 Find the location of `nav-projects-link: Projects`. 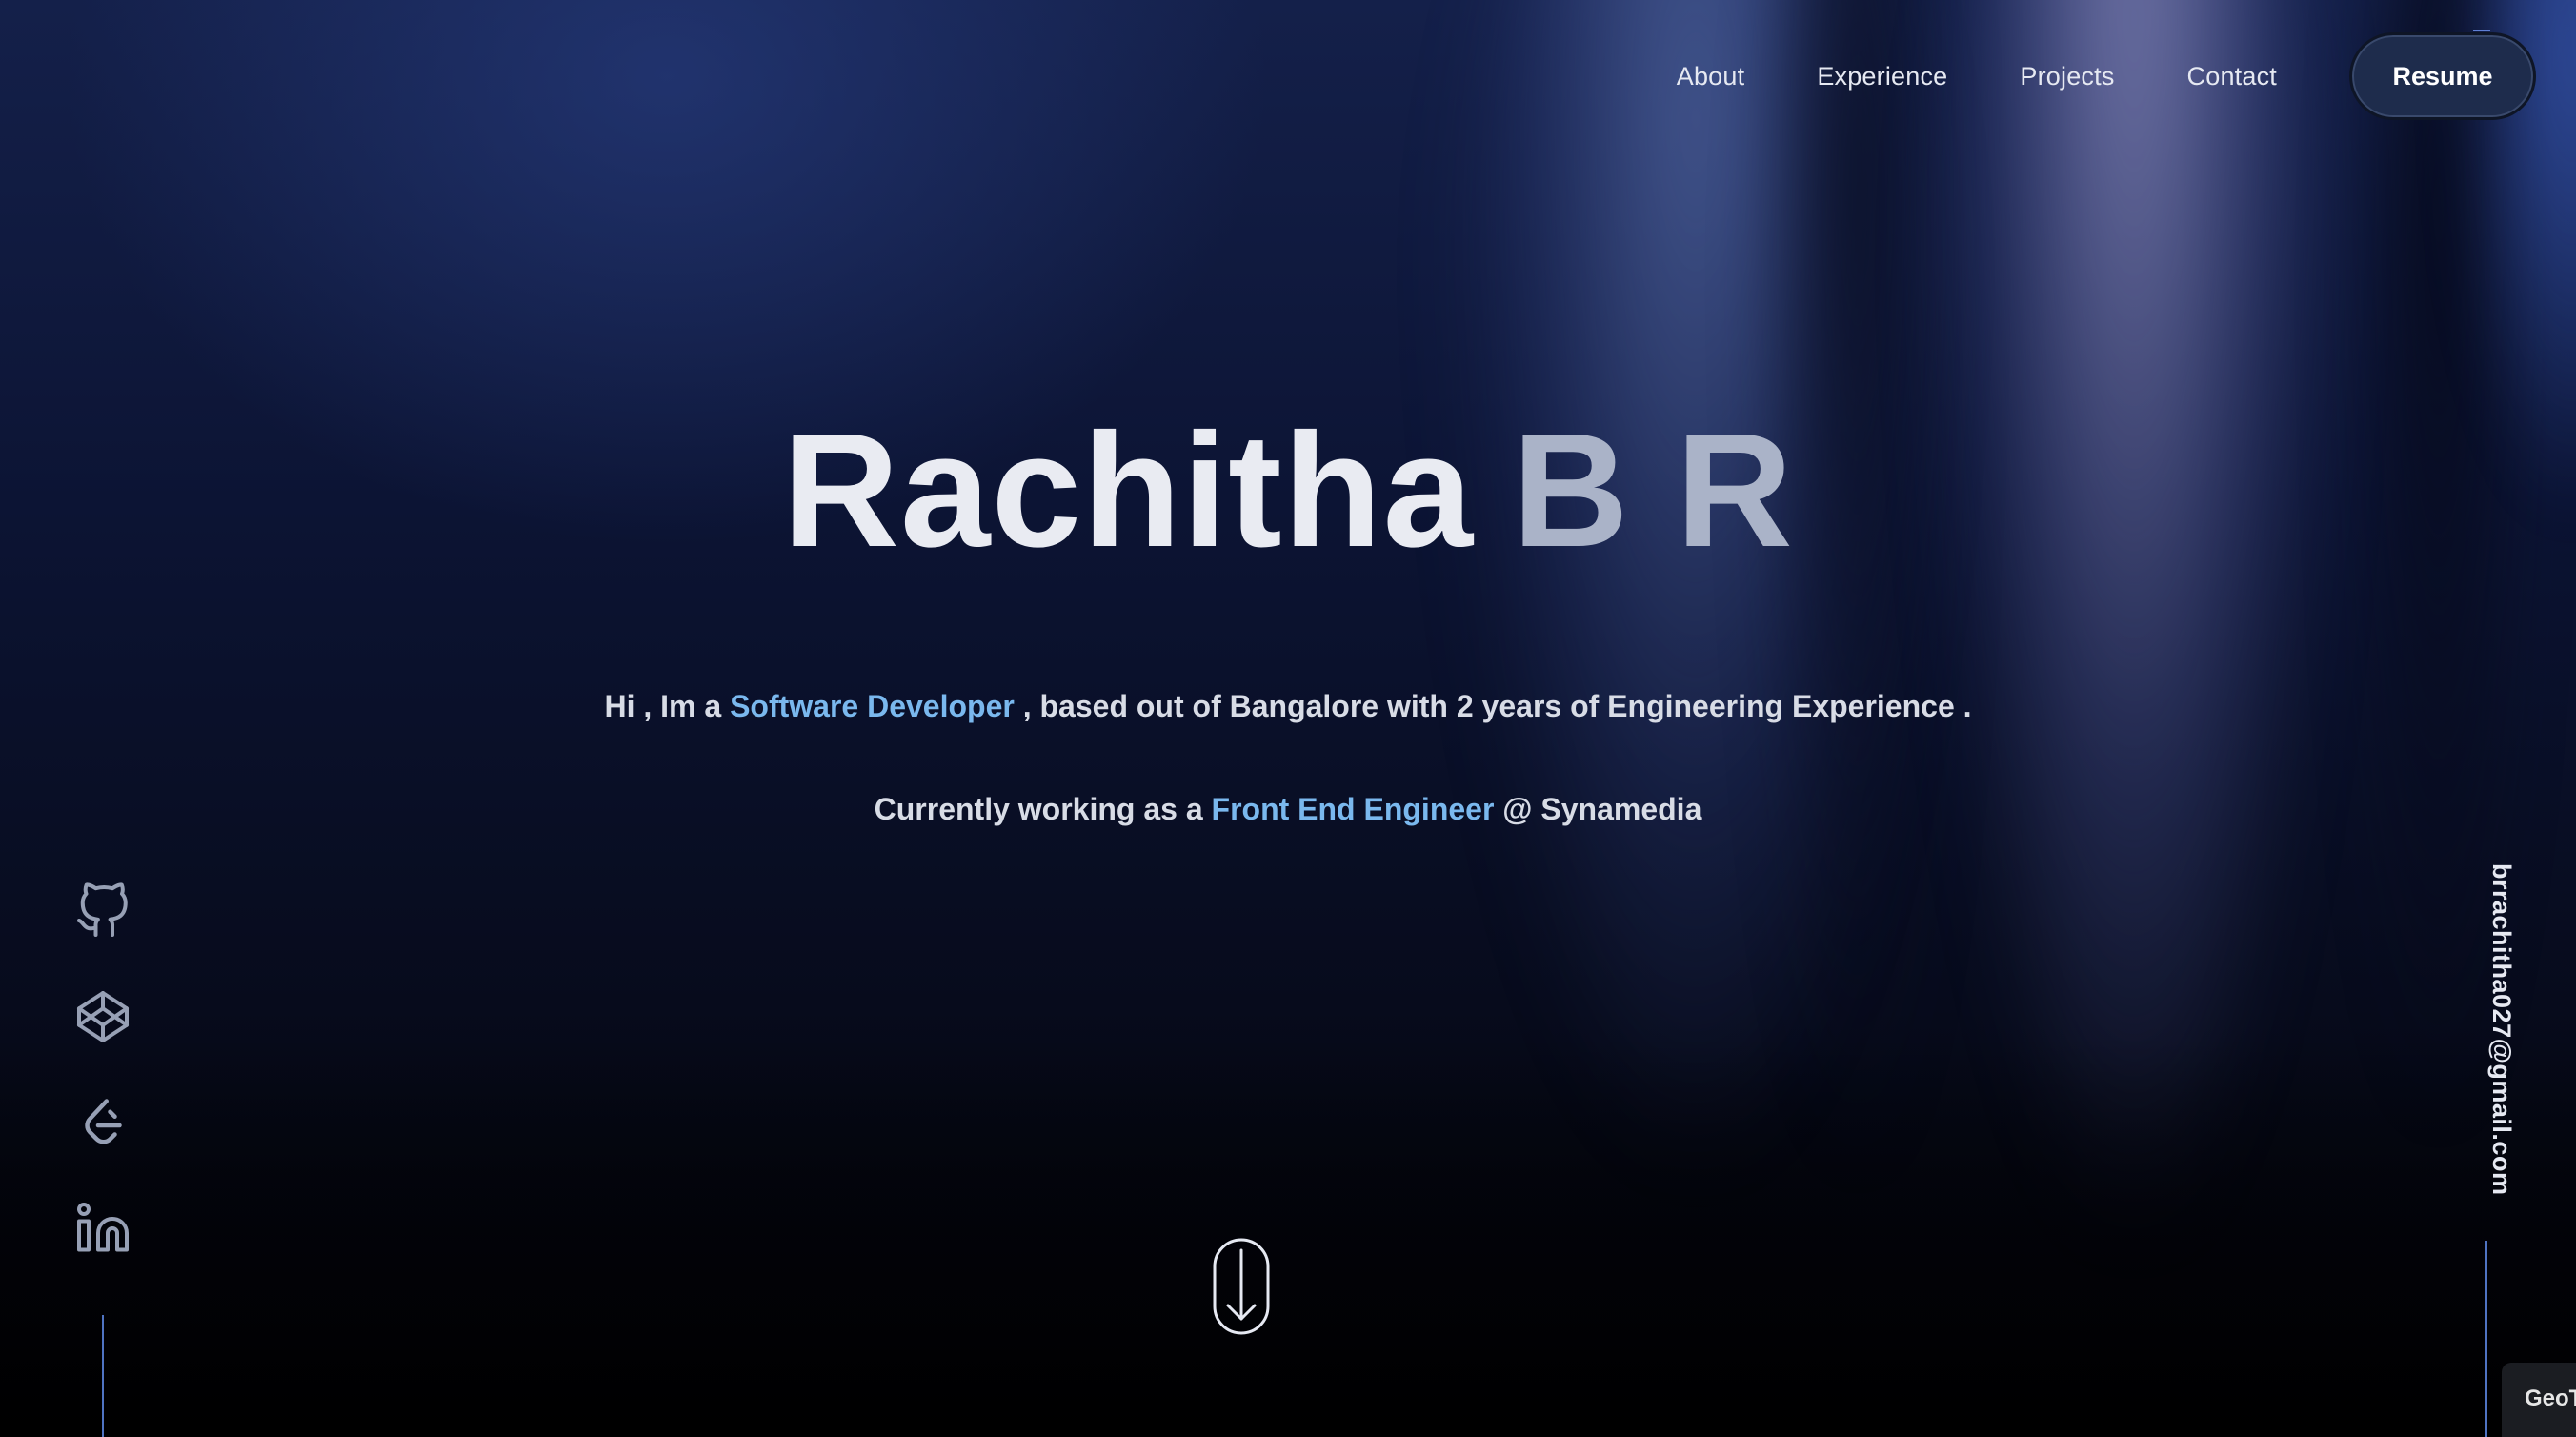

nav-projects-link: Projects is located at coordinates (2067, 76).